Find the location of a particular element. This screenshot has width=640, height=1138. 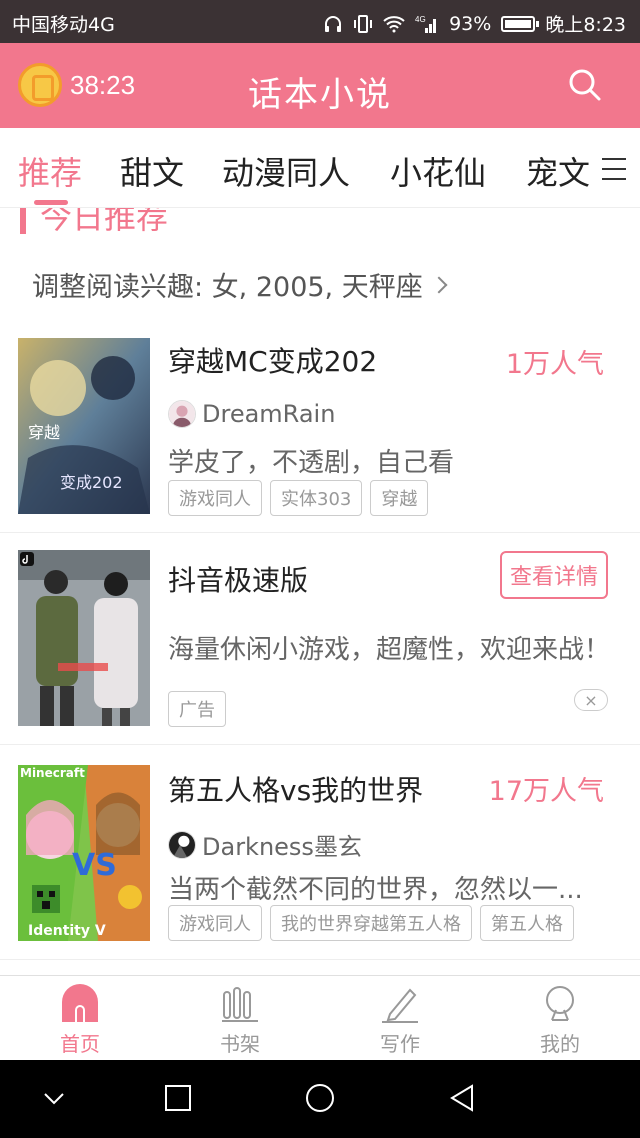

ad-tag: 广告 is located at coordinates (197, 709).